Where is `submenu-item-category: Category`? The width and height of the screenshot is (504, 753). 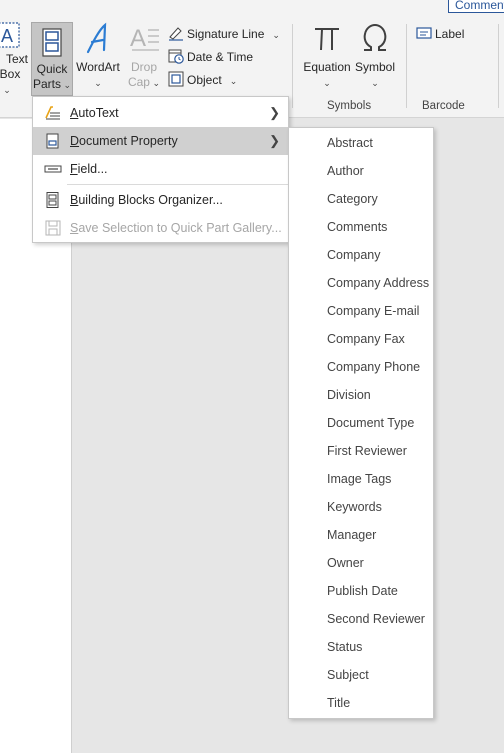 submenu-item-category: Category is located at coordinates (361, 199).